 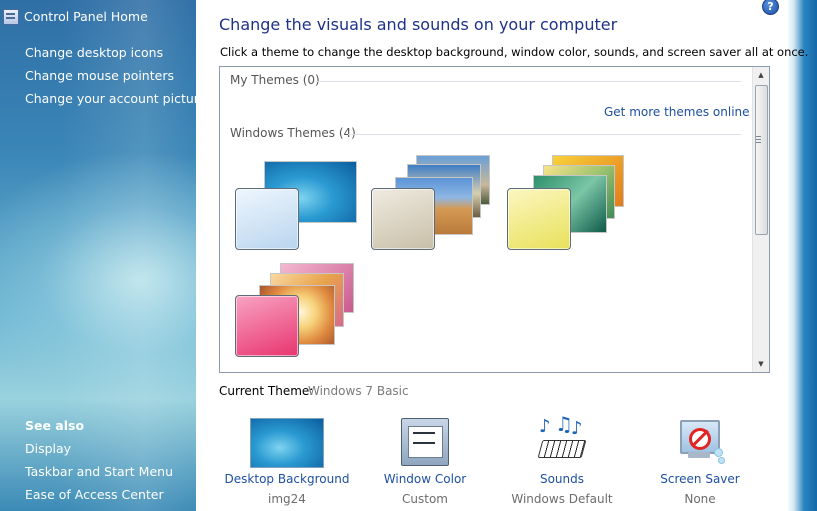 What do you see at coordinates (293, 133) in the screenshot?
I see `windows-themes-header: Windows Themes (4)` at bounding box center [293, 133].